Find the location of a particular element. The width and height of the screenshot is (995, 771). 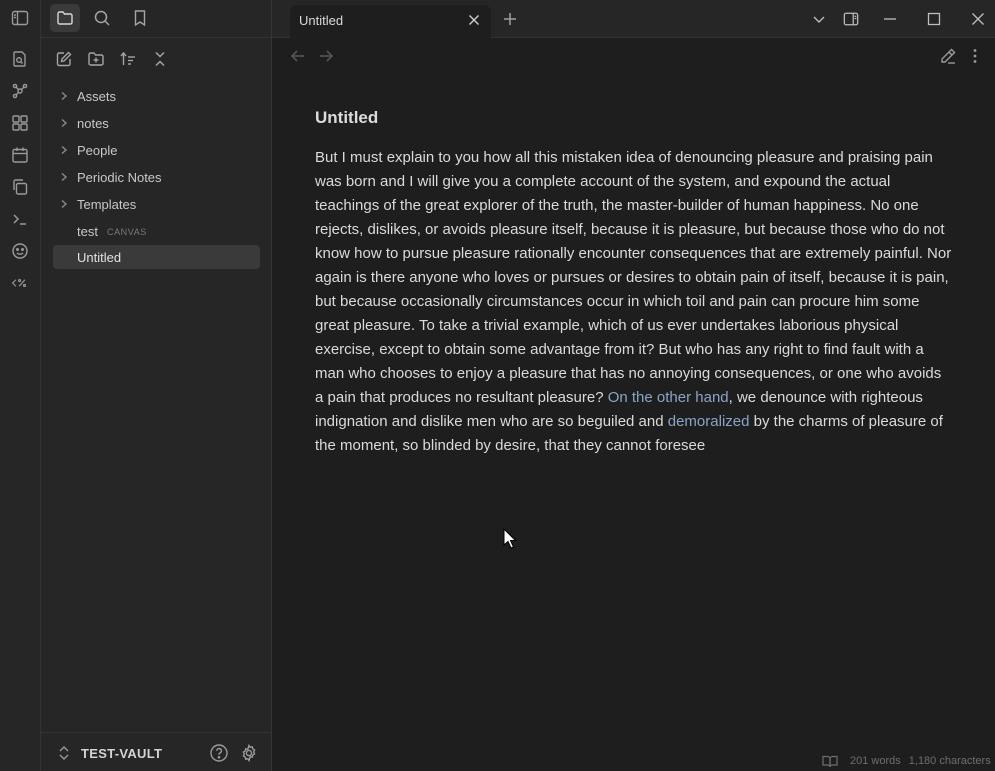

tree-file-test: test CANVAS is located at coordinates (156, 231).